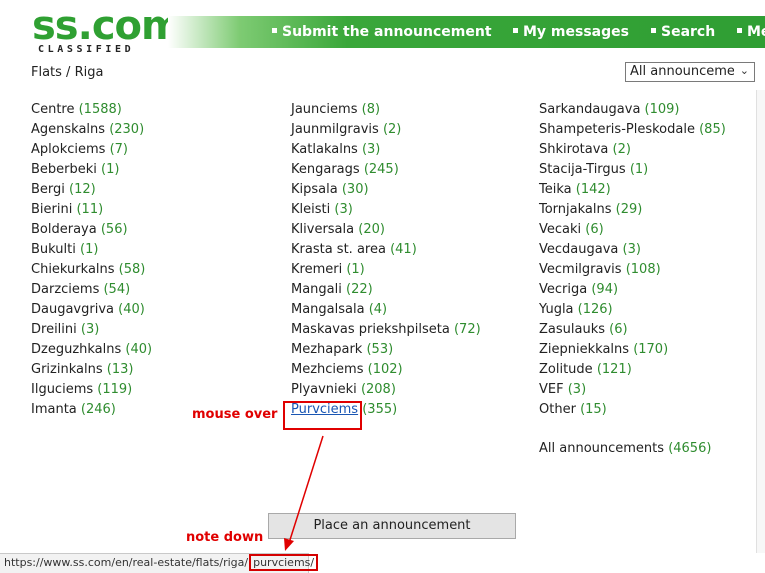 The image size is (765, 573). I want to click on region-name: Mangalsala, so click(328, 309).